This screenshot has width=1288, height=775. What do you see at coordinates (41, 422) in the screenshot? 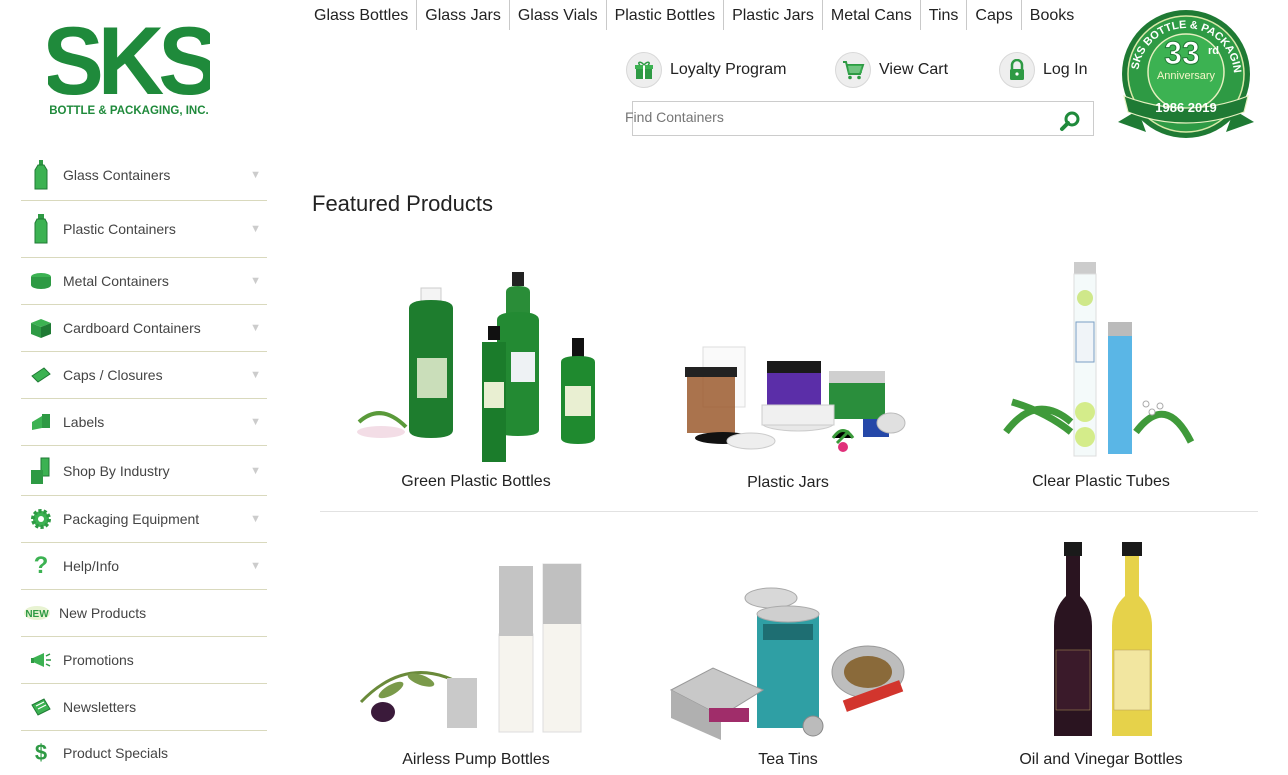
I see `label-icon` at bounding box center [41, 422].